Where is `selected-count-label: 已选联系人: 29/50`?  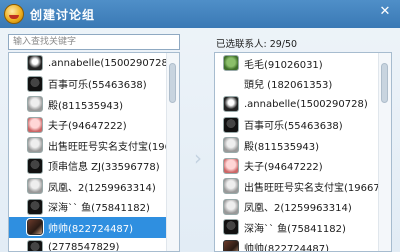
selected-count-label: 已选联系人: 29/50 is located at coordinates (257, 44).